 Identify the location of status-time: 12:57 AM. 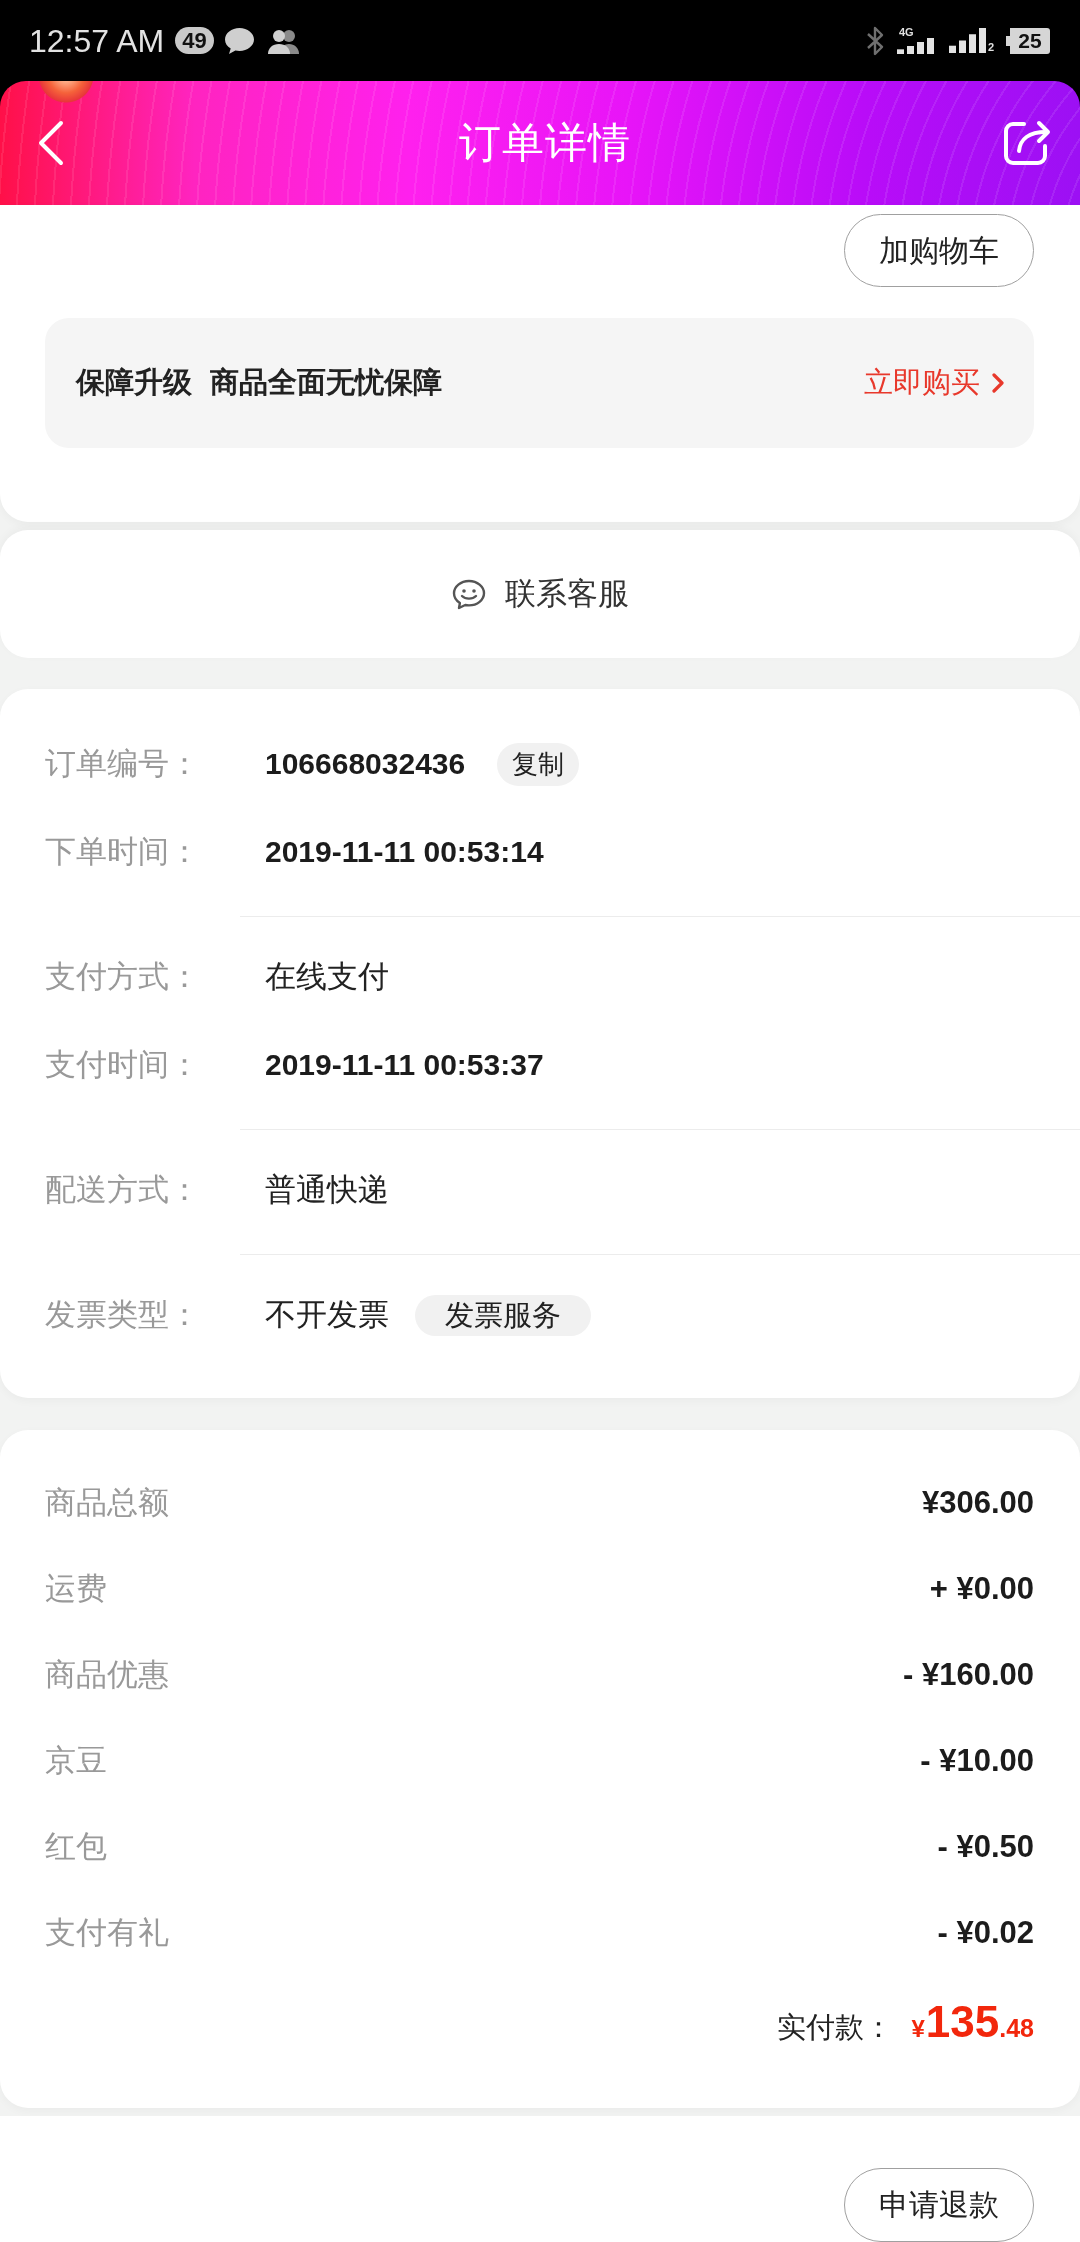
(97, 40).